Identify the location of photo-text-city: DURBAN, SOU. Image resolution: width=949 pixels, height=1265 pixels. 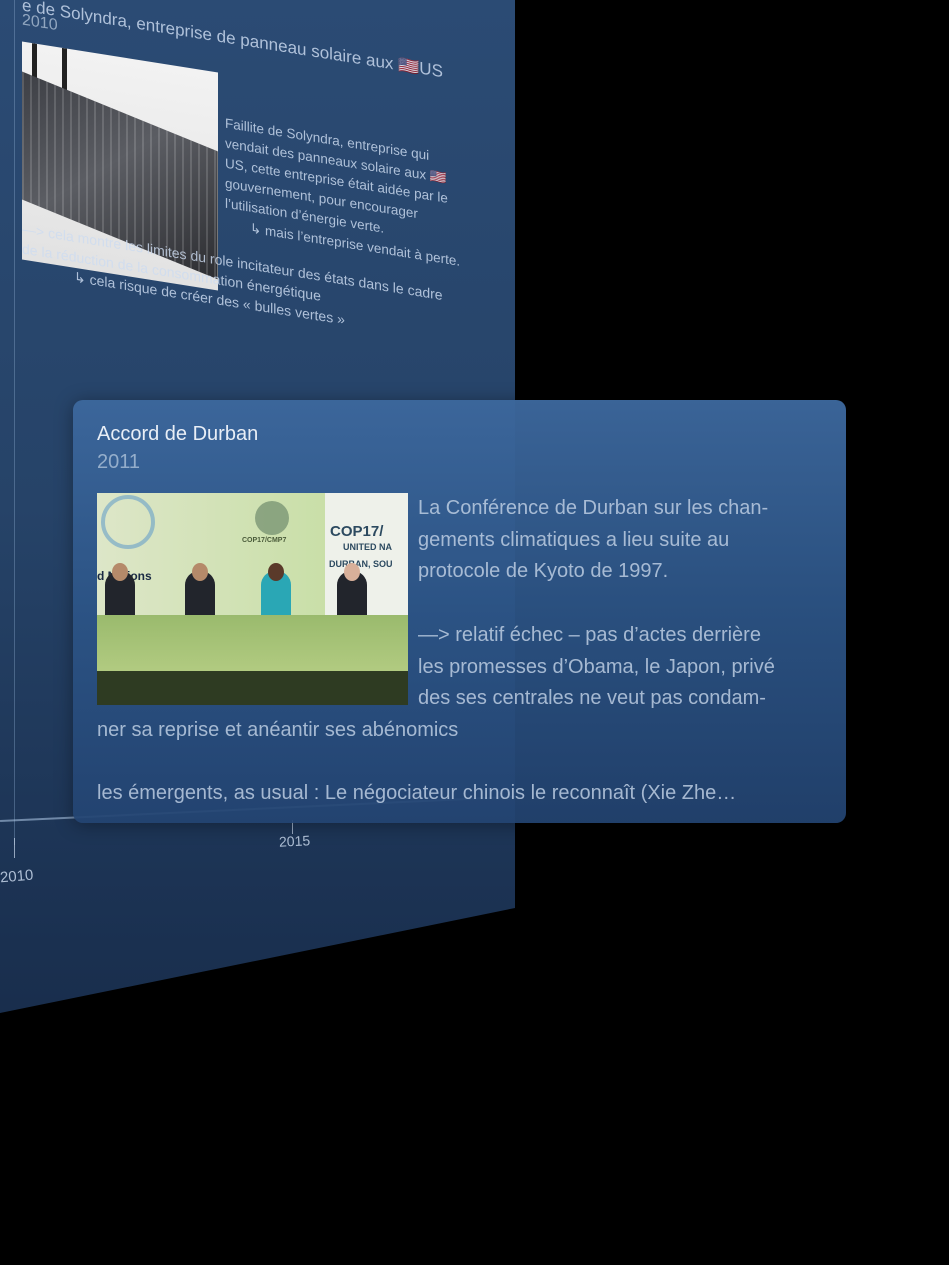
(361, 564).